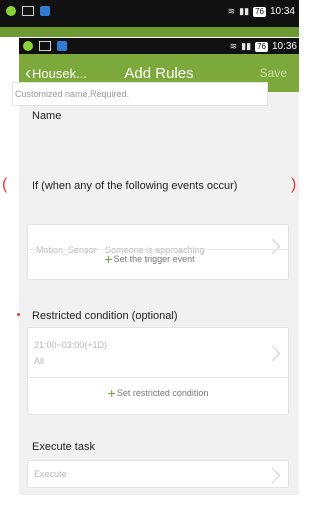 The image size is (320, 527). I want to click on set-trigger-event-button: + Set the trigger event, so click(149, 259).